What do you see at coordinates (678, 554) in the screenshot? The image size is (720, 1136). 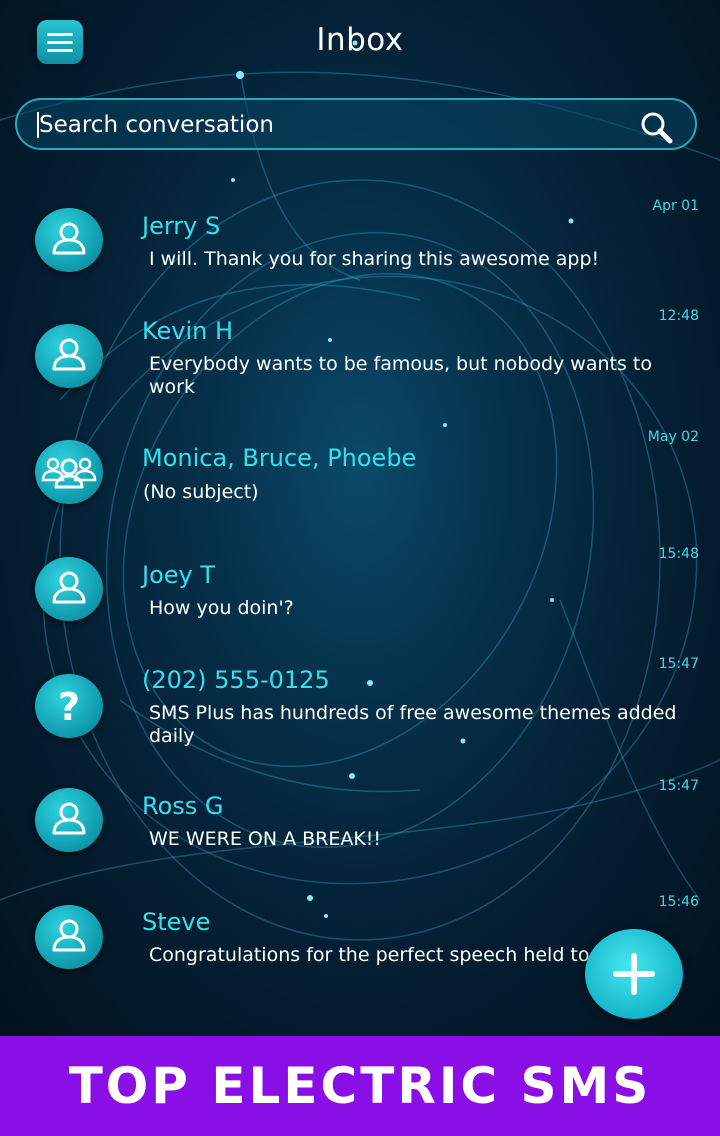 I see `timestamp: 15:48` at bounding box center [678, 554].